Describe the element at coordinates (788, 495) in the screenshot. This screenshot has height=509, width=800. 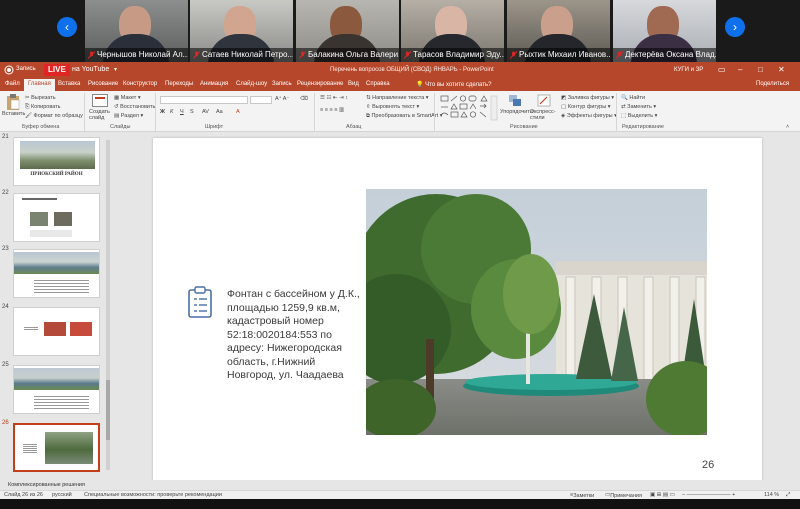
I see `fit-slide-icon: ⤢` at that location.